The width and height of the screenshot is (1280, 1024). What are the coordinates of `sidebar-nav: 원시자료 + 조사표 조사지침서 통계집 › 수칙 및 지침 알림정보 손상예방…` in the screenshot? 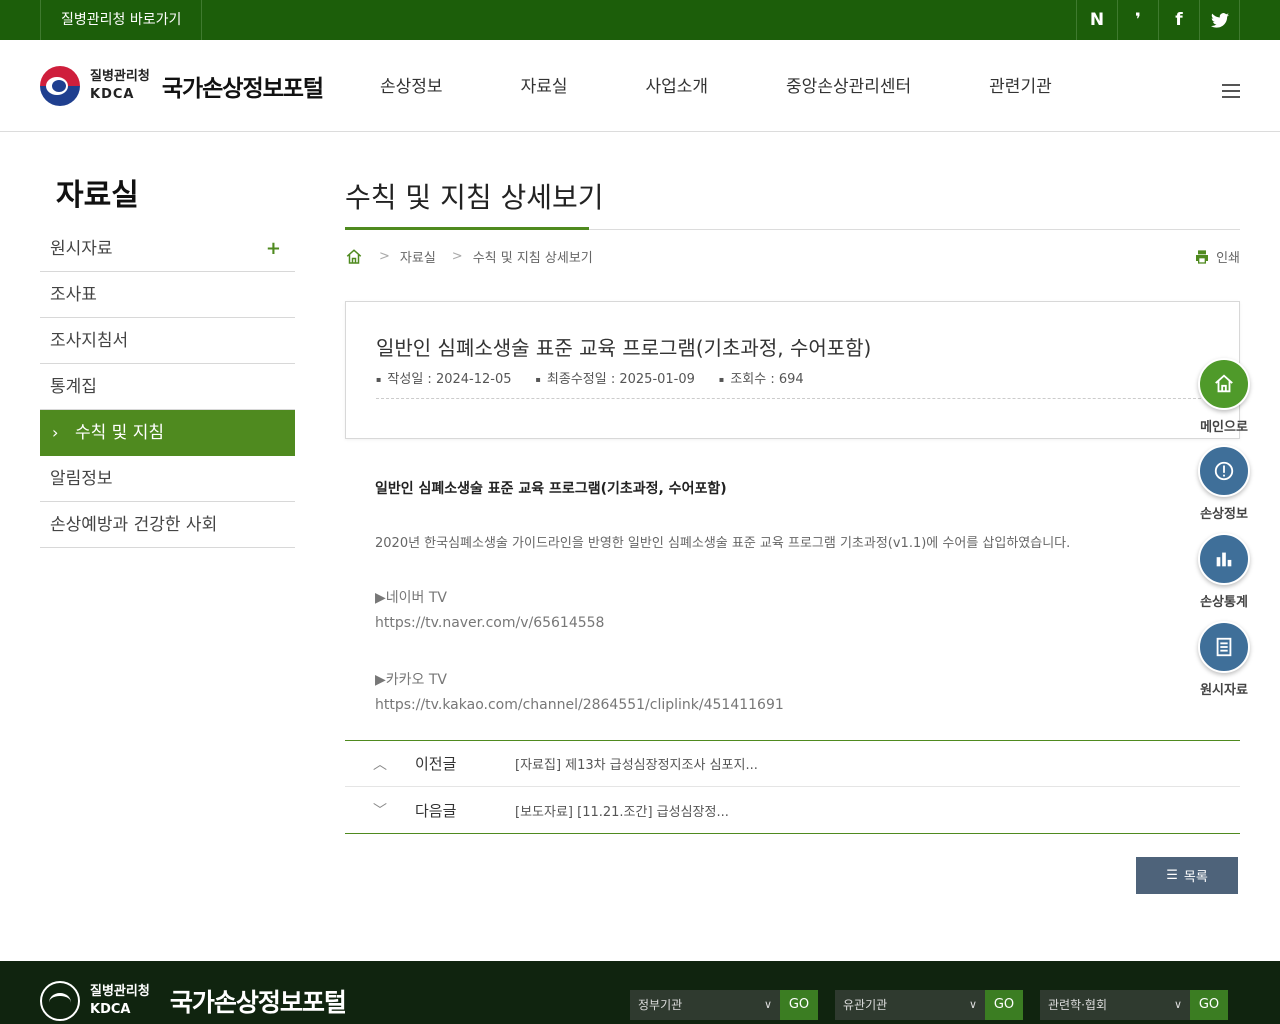 It's located at (167, 387).